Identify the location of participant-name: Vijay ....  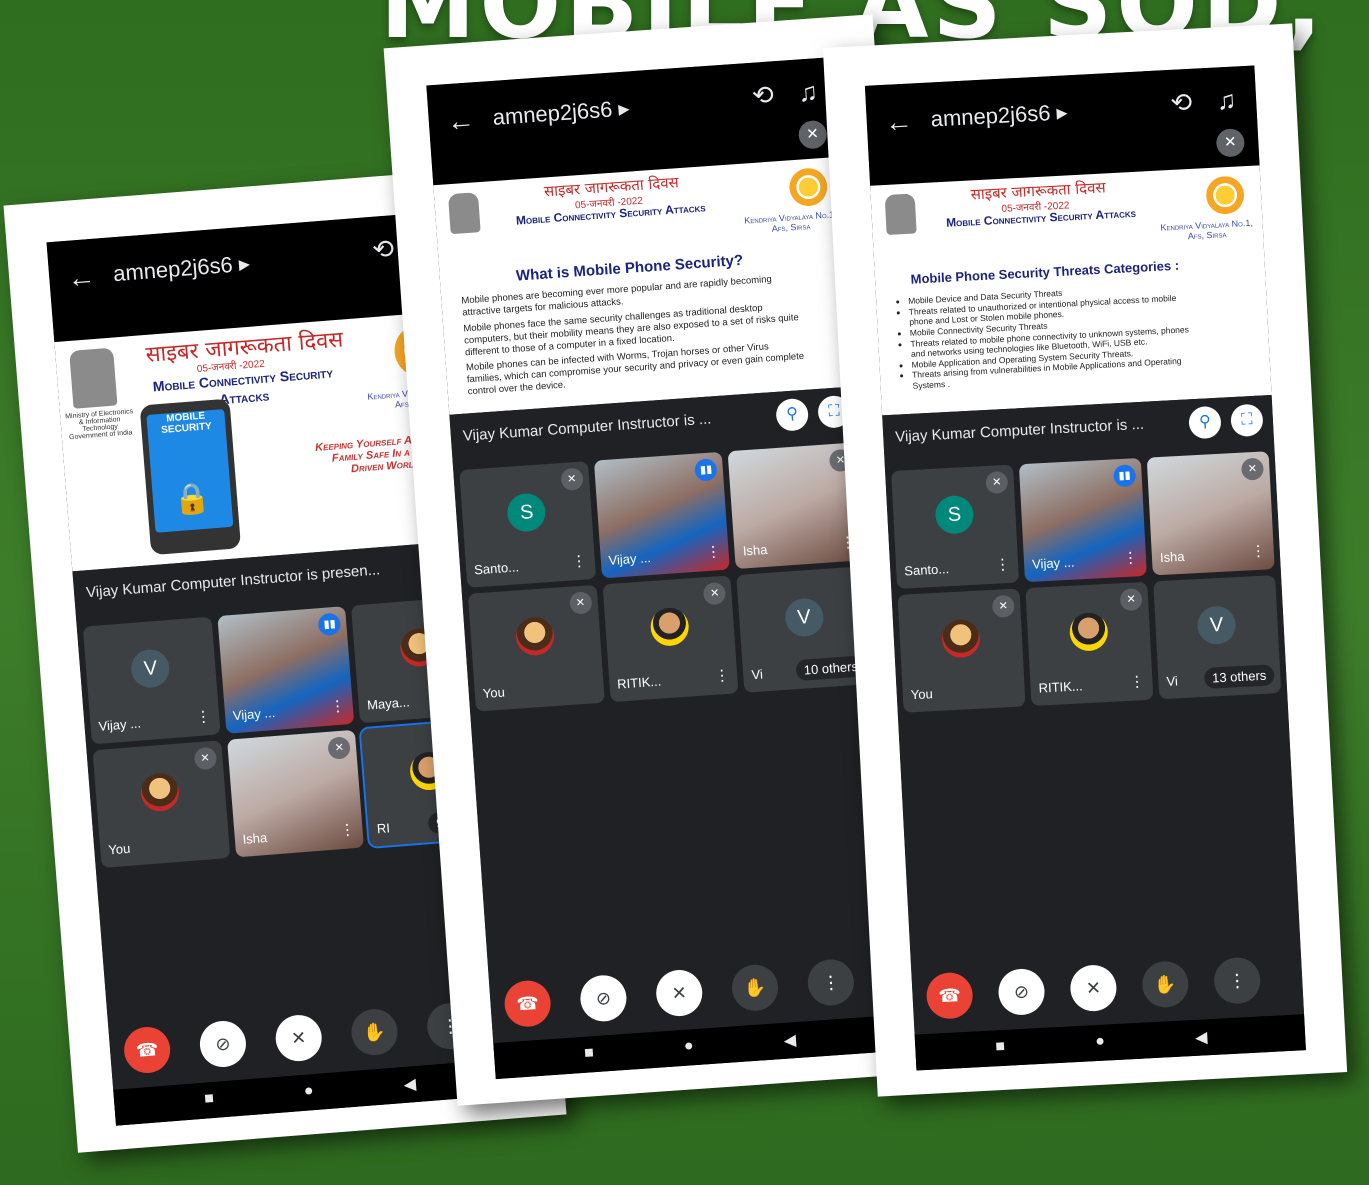
(630, 559).